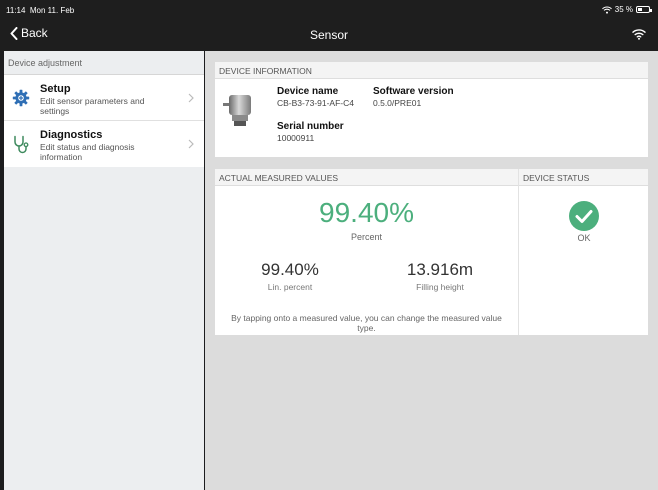 This screenshot has width=658, height=490. What do you see at coordinates (640, 9) in the screenshot?
I see `battery-fill` at bounding box center [640, 9].